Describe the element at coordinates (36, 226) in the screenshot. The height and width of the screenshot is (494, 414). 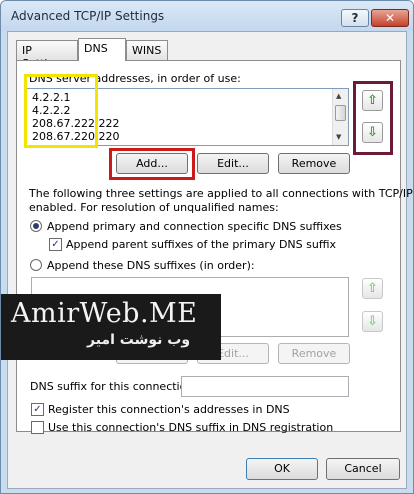
I see `append-primary-radio` at that location.